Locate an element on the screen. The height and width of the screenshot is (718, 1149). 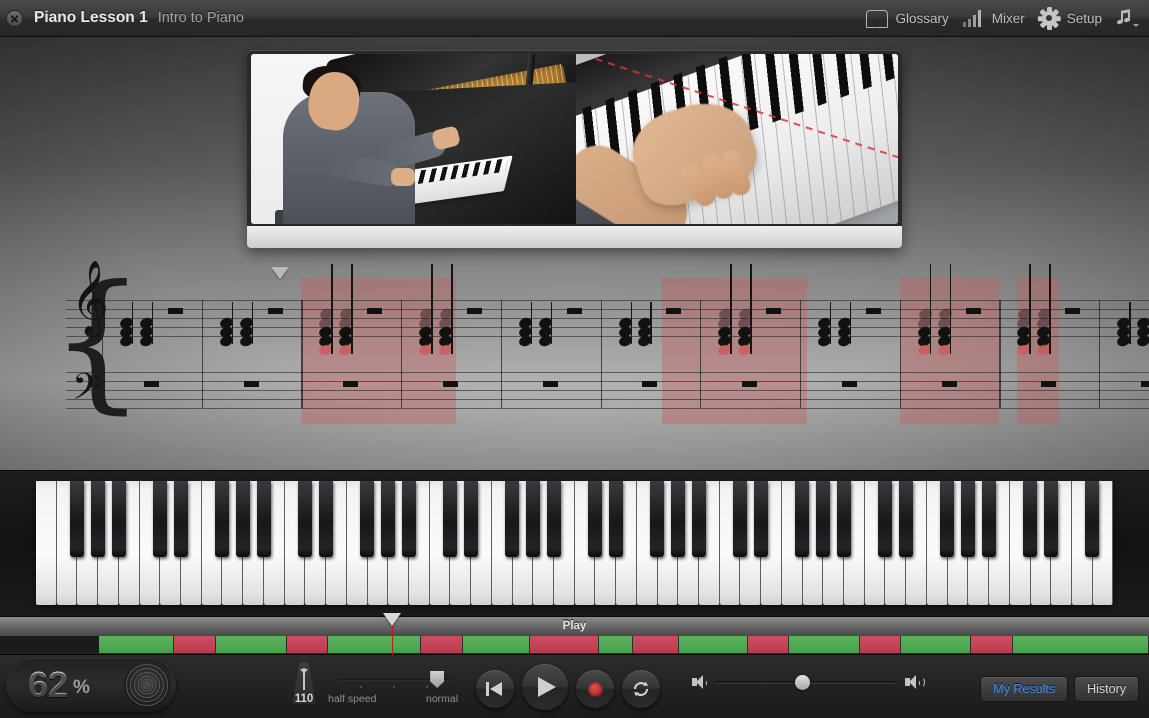
results-buttons: My Results History is located at coordinates (1059, 689).